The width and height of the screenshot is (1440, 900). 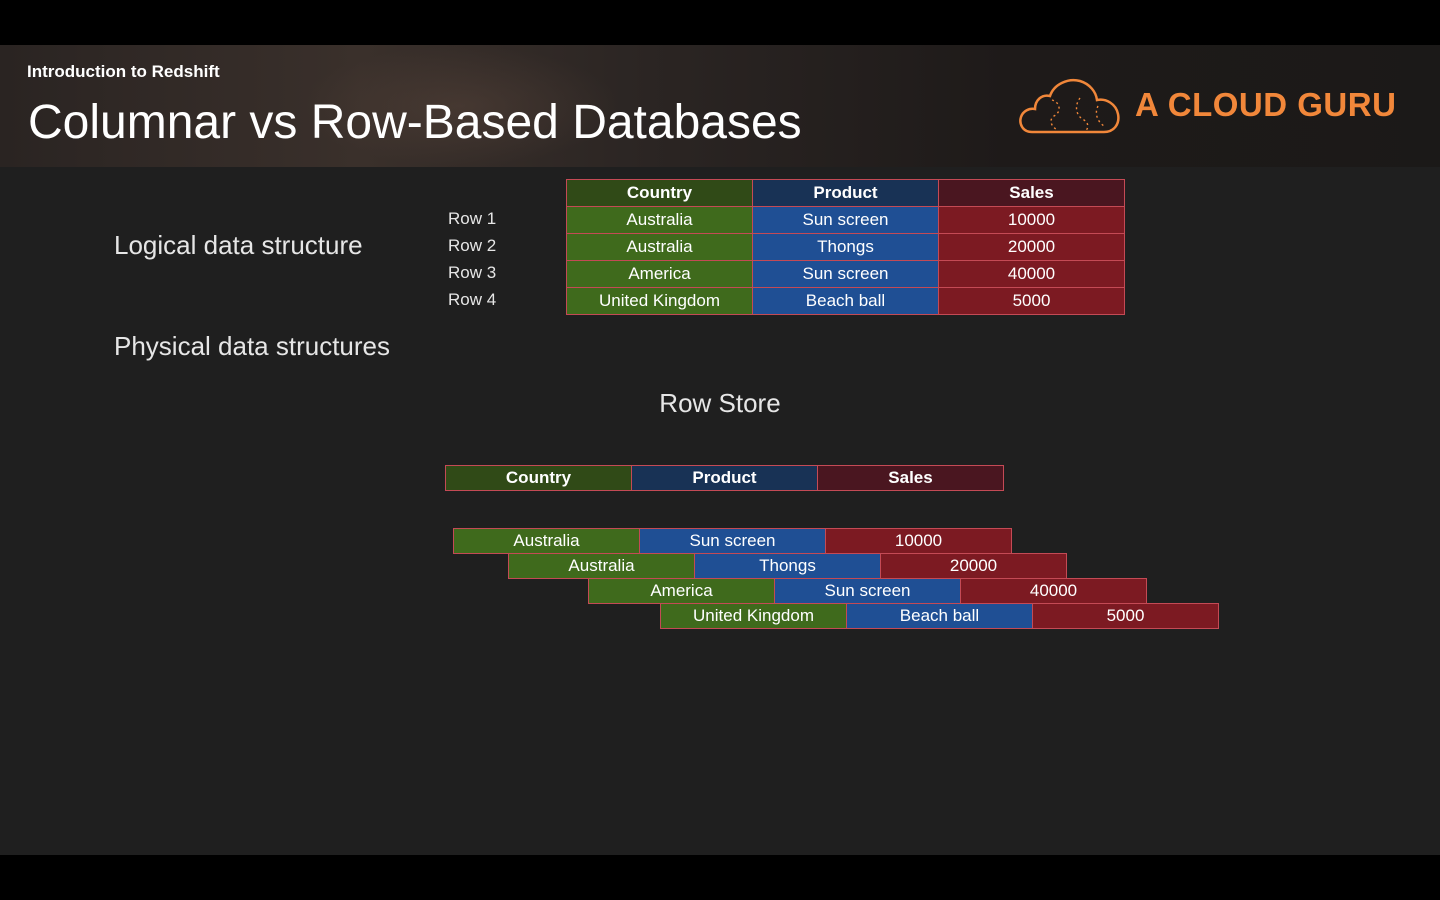 What do you see at coordinates (1266, 104) in the screenshot?
I see `brand-name: A CLOUD GURU` at bounding box center [1266, 104].